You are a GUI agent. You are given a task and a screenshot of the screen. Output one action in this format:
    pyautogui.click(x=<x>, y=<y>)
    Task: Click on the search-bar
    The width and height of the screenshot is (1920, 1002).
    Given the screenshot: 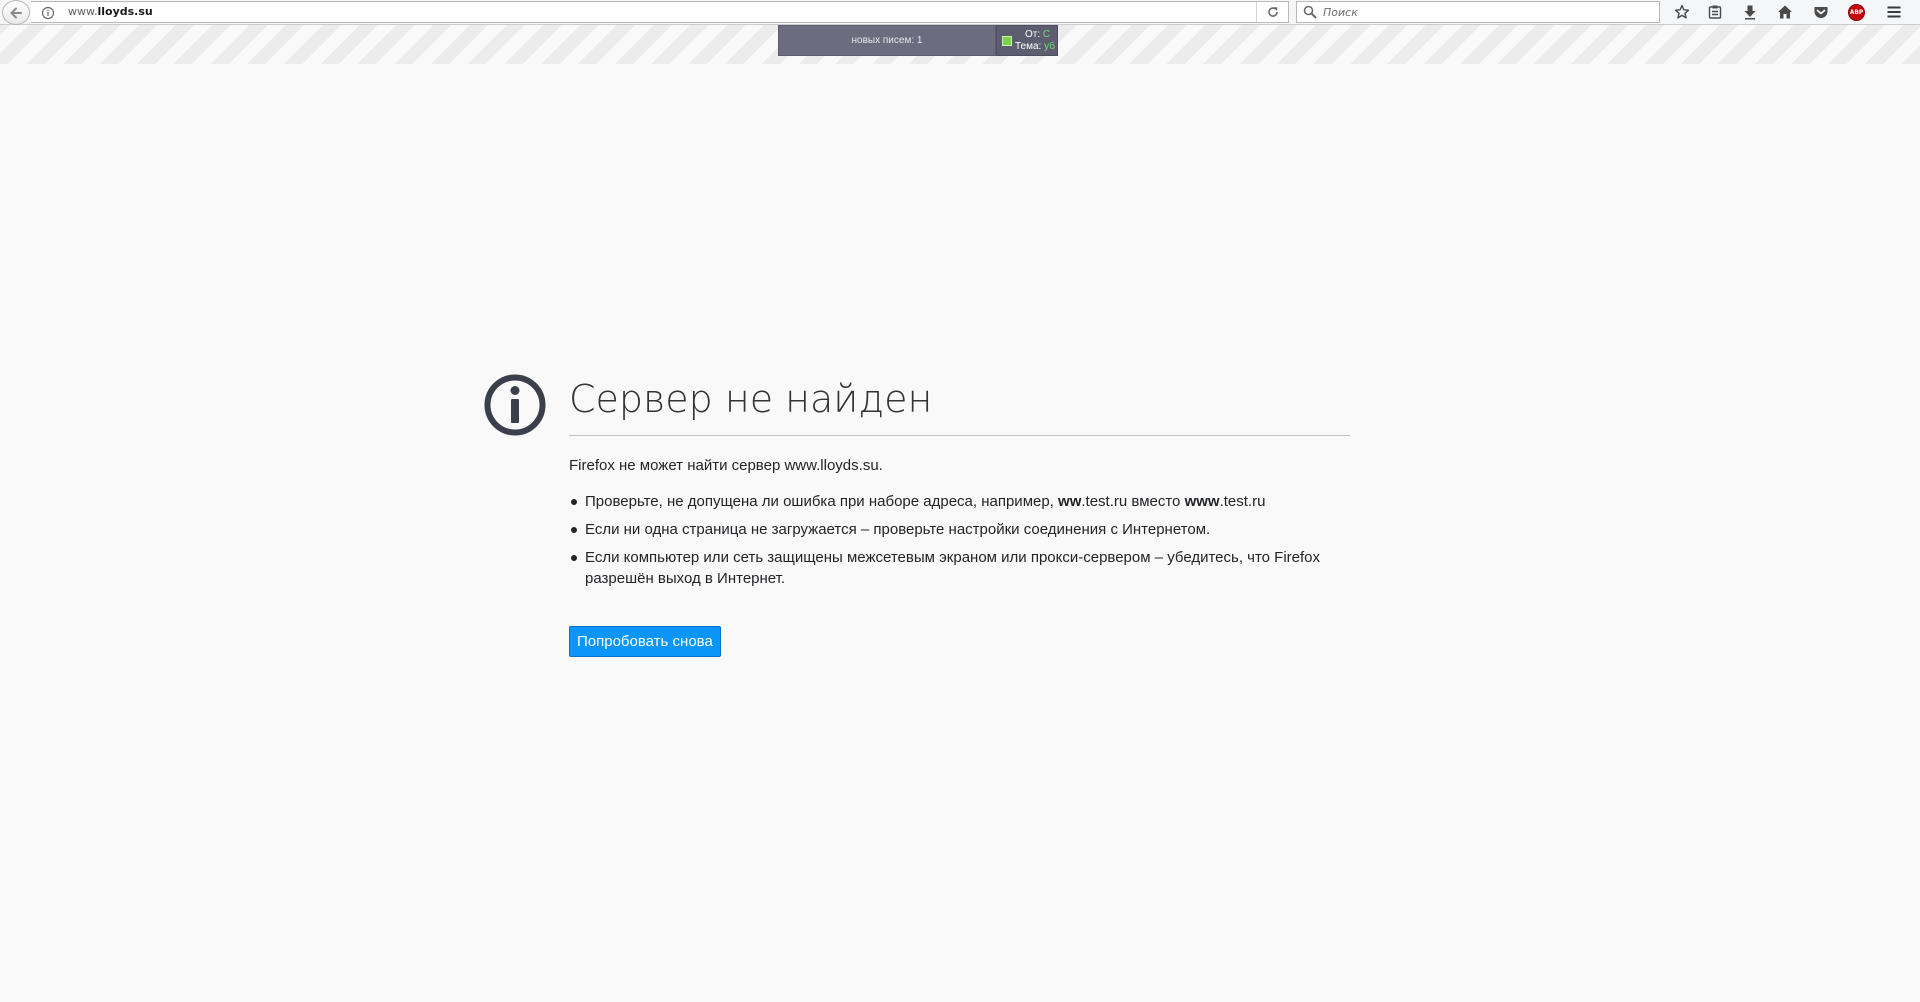 What is the action you would take?
    pyautogui.click(x=1478, y=12)
    